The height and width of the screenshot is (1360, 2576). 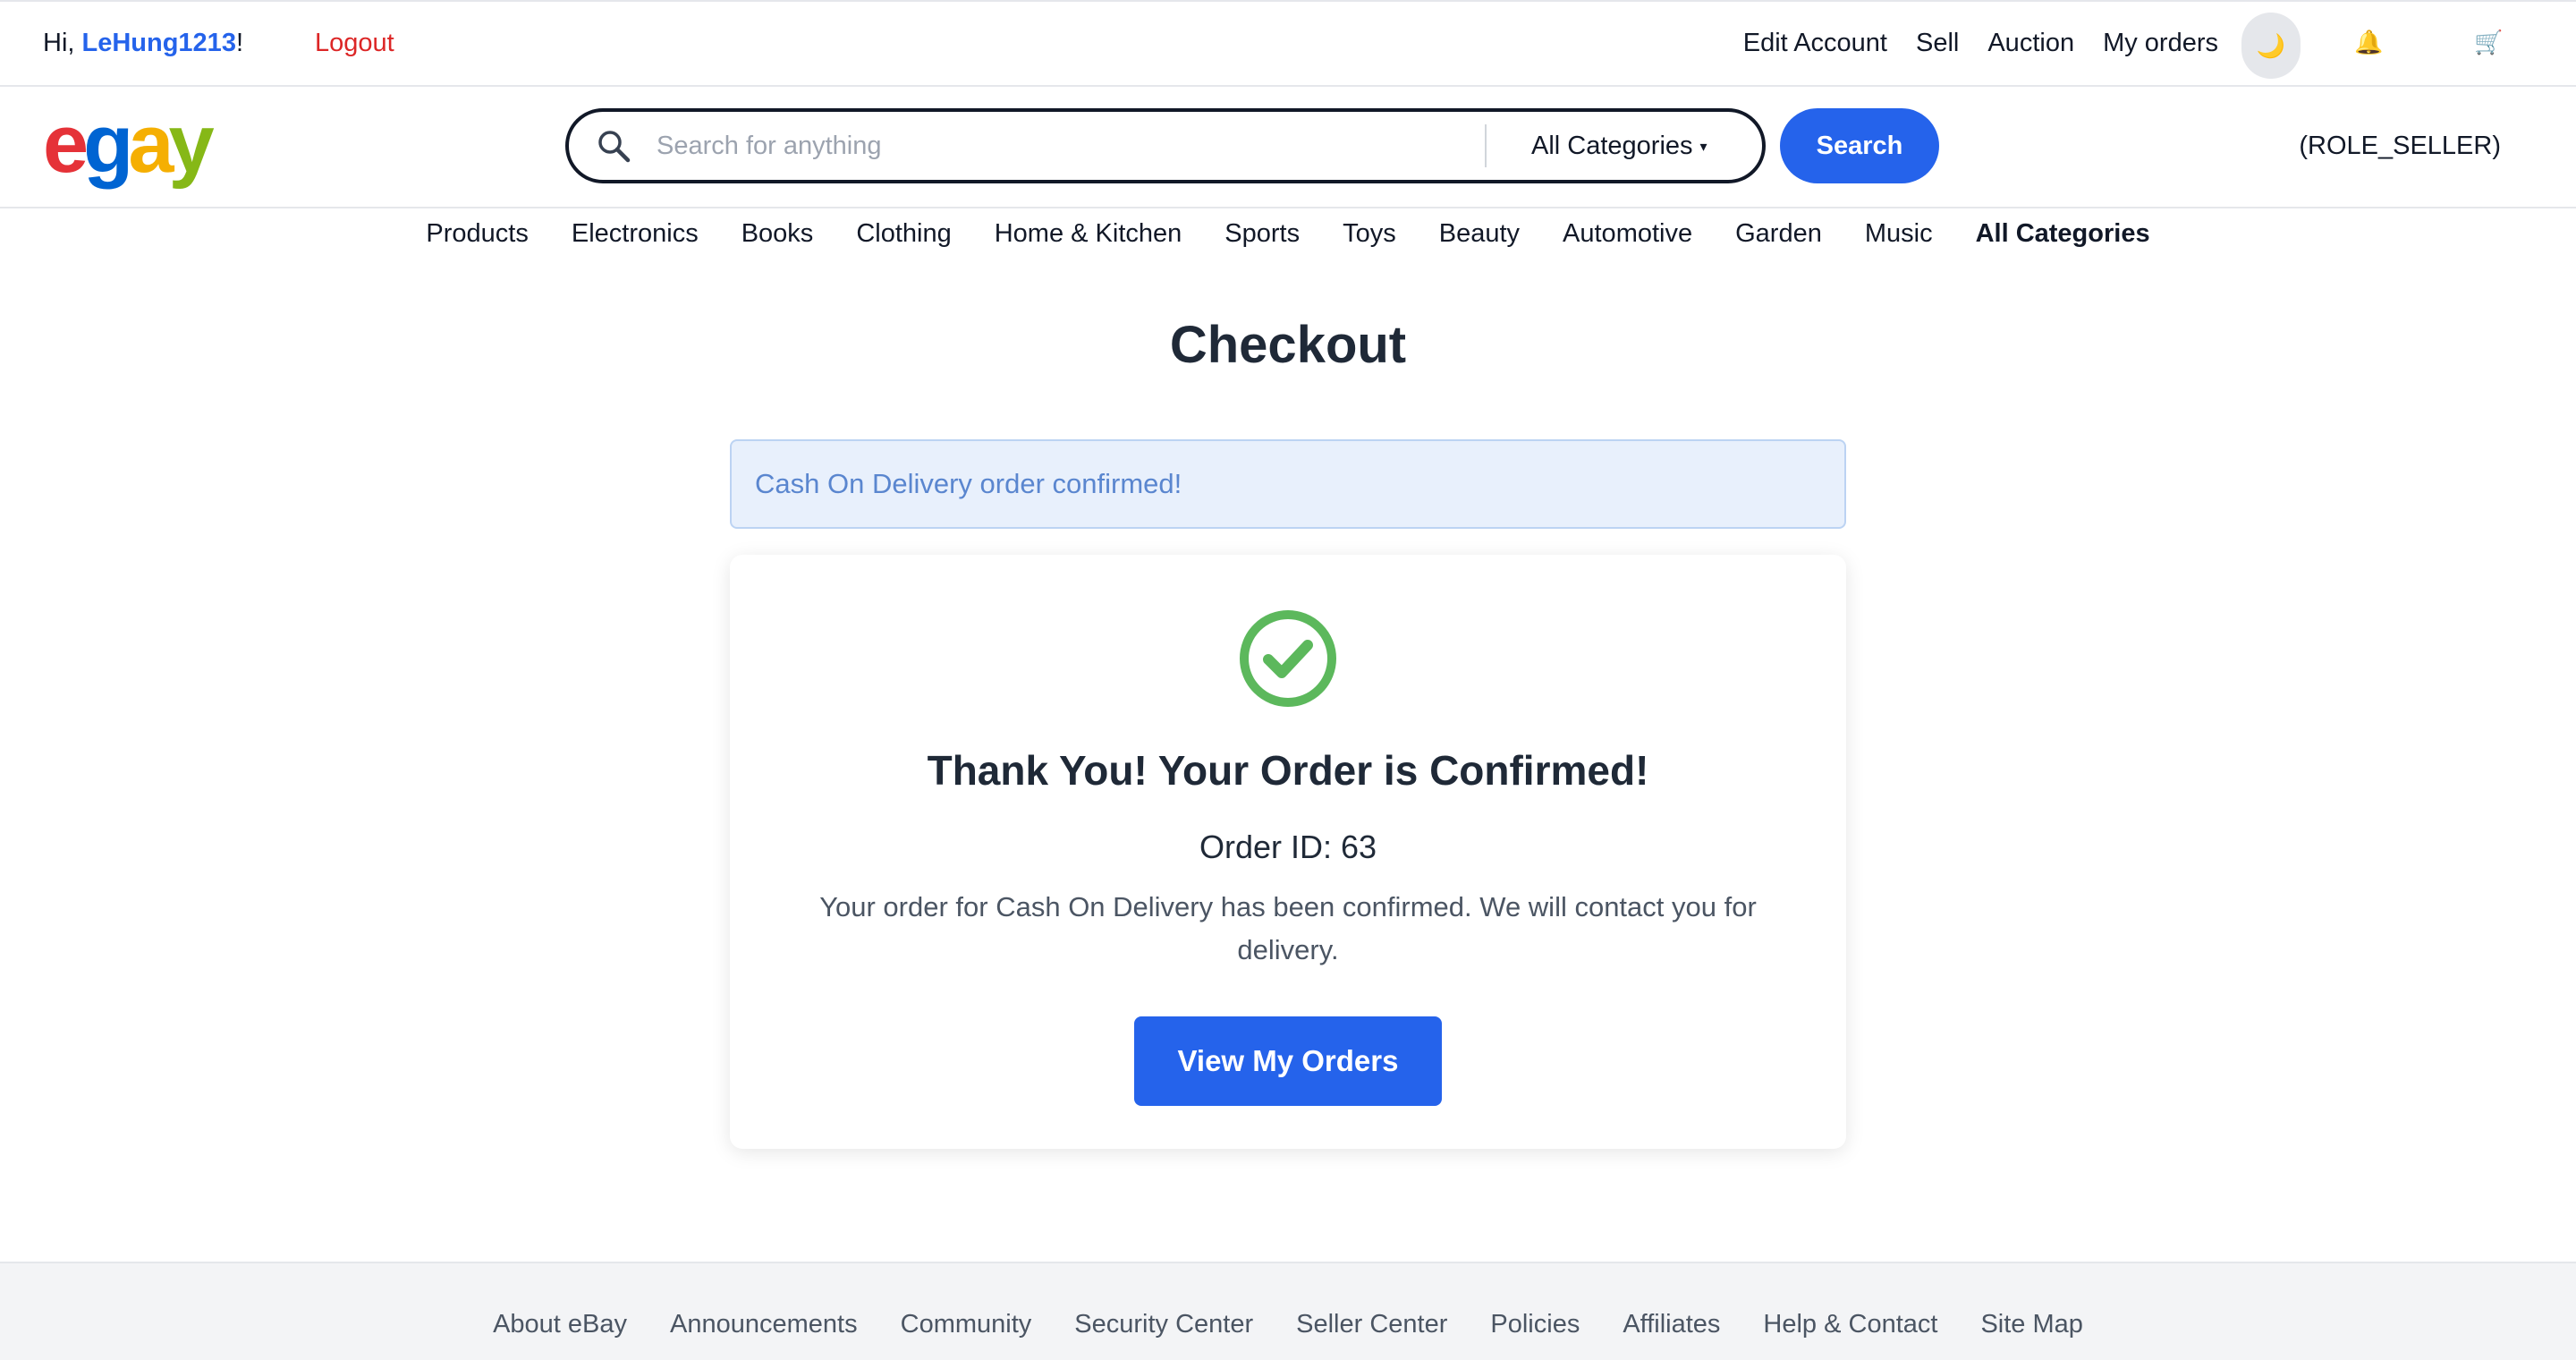 I want to click on footer-link-about: About eBay, so click(x=560, y=1324).